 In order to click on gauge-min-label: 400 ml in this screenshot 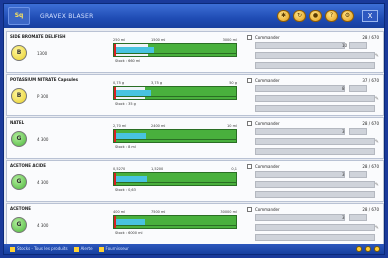, I will do `click(119, 212)`.